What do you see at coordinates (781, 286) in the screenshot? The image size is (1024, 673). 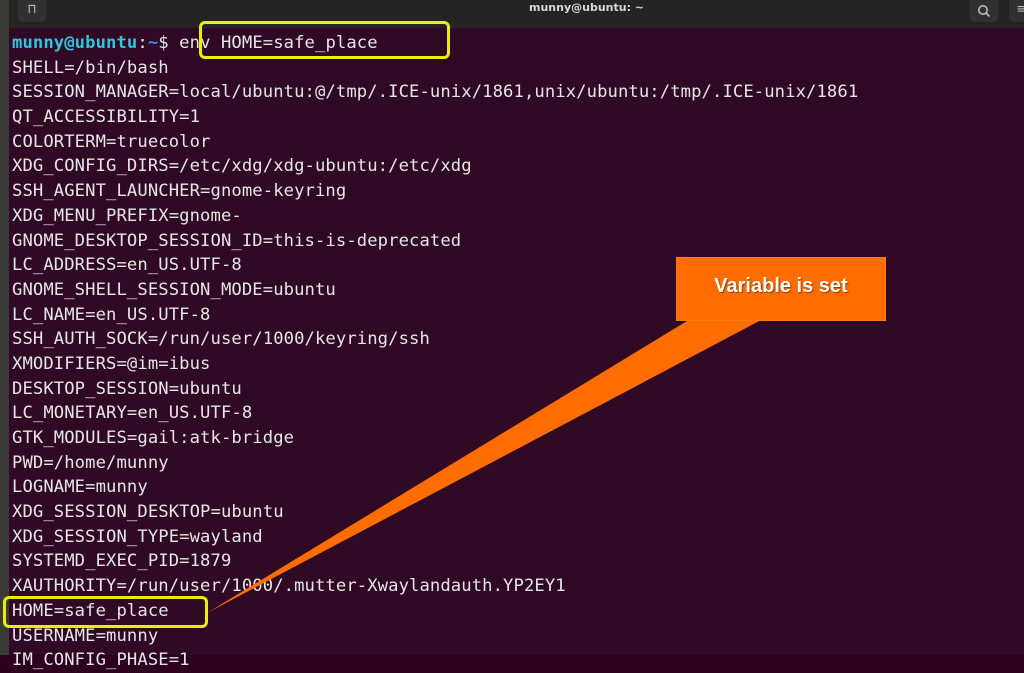 I see `annotation-label: Variable is set` at bounding box center [781, 286].